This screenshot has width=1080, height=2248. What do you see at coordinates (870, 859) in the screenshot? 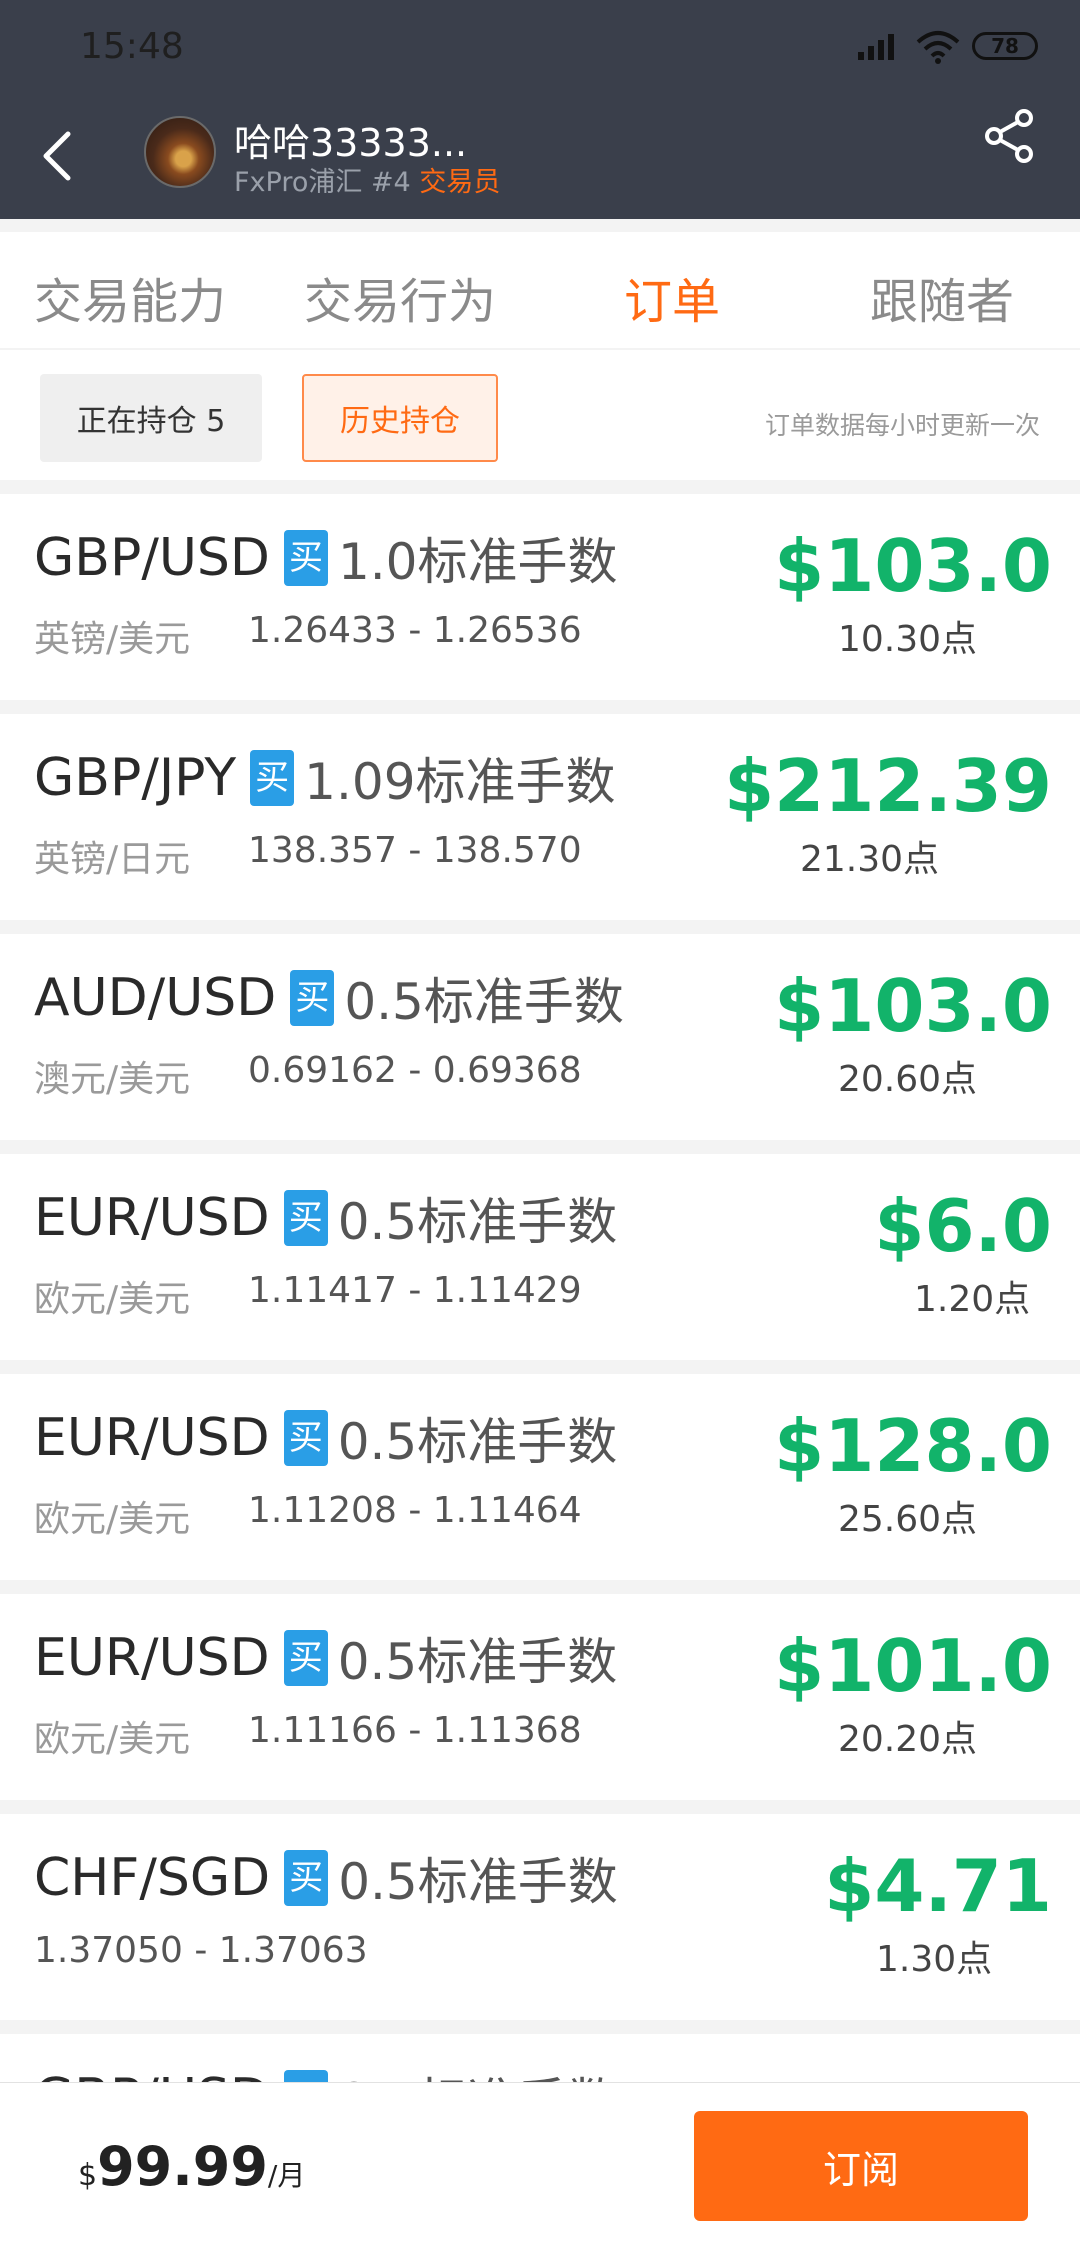
I see `profit-points: 21.30点` at bounding box center [870, 859].